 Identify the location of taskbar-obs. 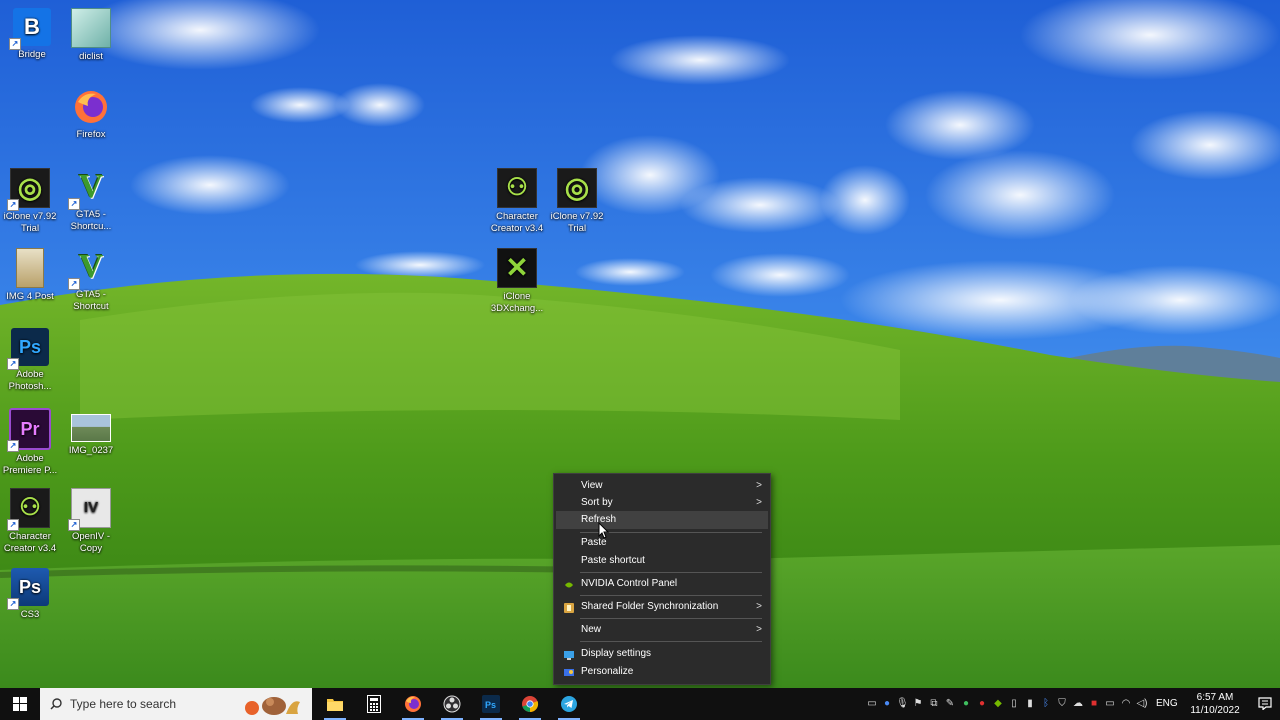
(452, 704).